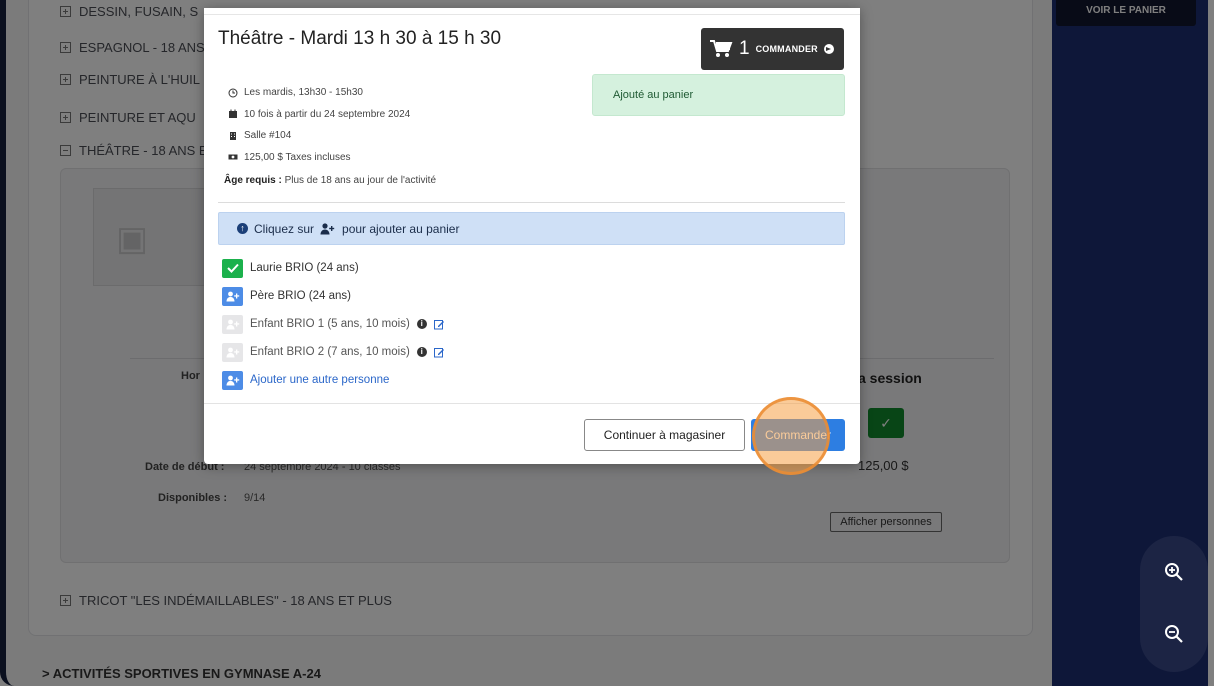 The image size is (1214, 686). I want to click on person-name: Enfant BRIO 1 (5 ans, 10 mois), so click(330, 324).